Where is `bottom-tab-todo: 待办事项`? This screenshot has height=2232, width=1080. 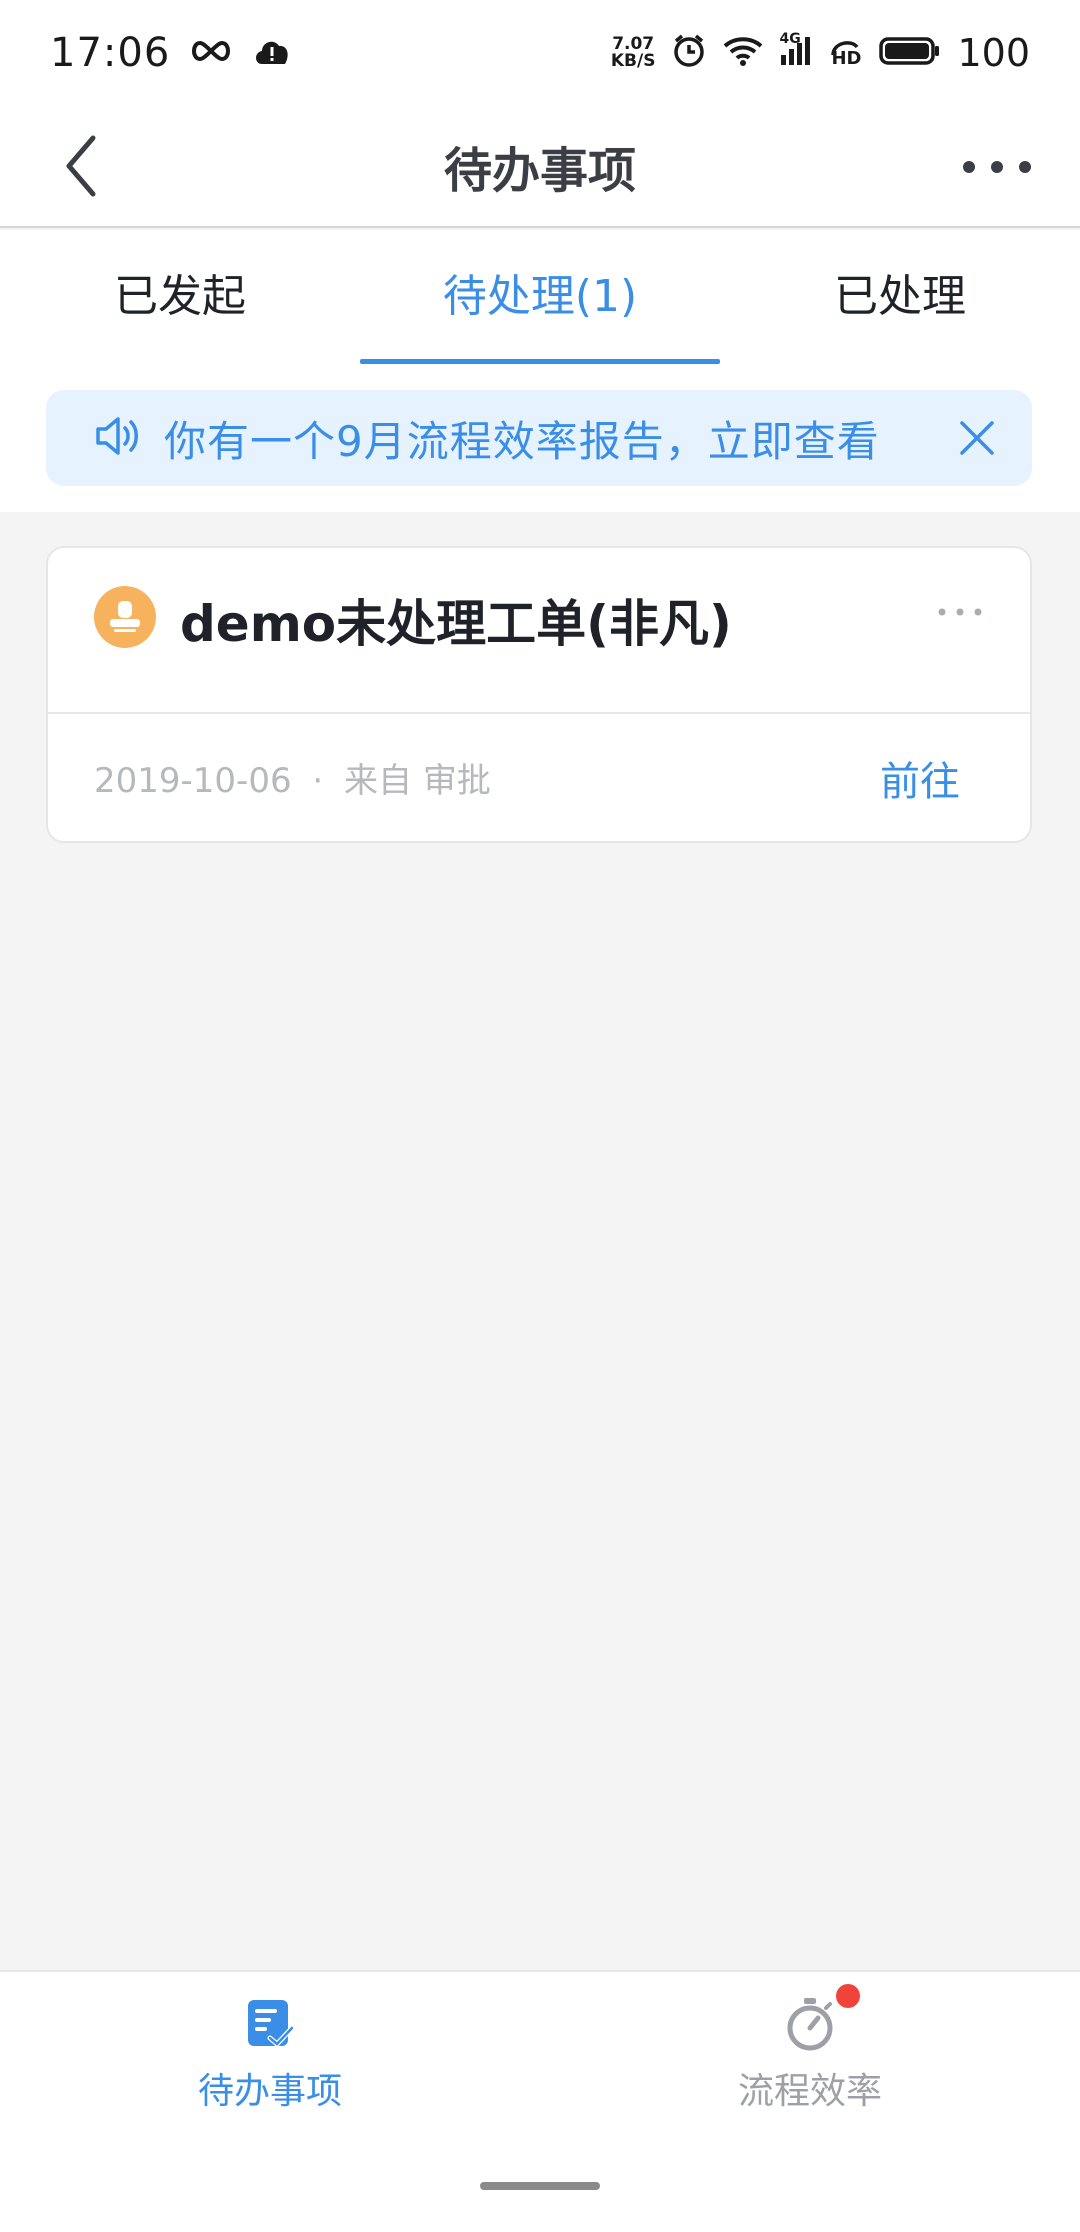
bottom-tab-todo: 待办事项 is located at coordinates (270, 2053).